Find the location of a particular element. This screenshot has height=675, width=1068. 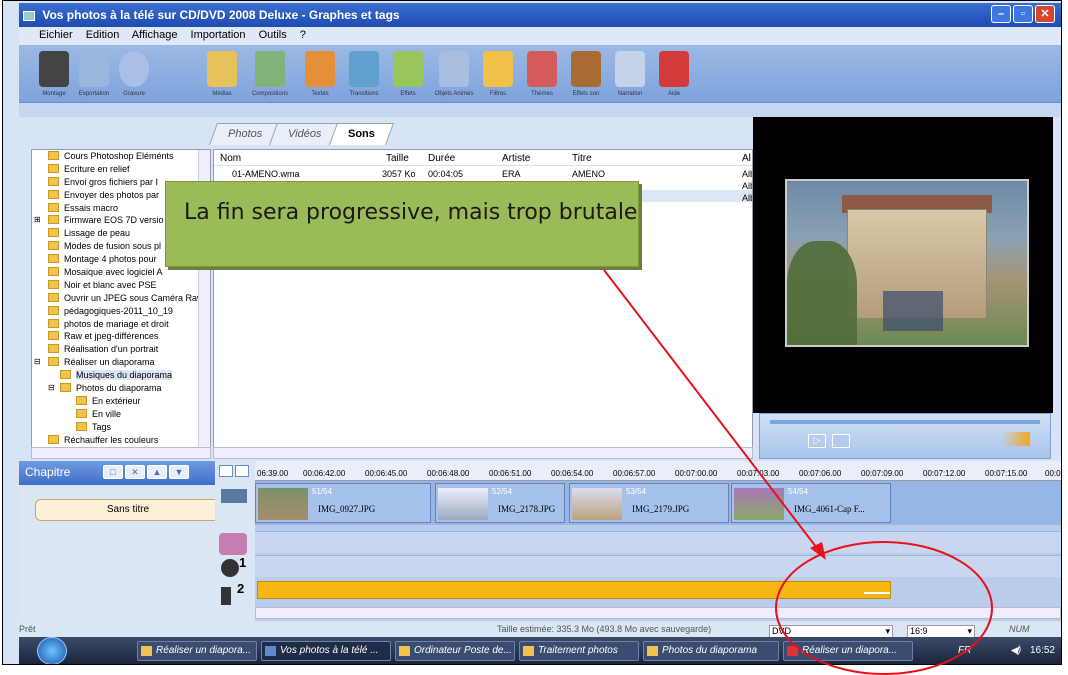

annotation-circle is located at coordinates (884, 608).